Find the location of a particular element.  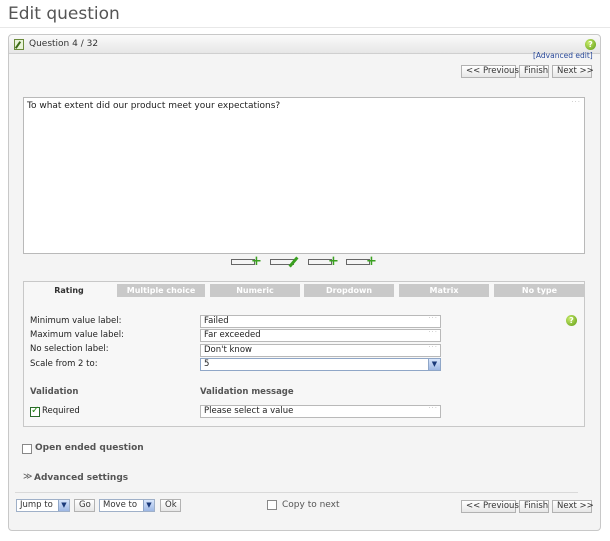

min-value-text: Failed is located at coordinates (216, 321).